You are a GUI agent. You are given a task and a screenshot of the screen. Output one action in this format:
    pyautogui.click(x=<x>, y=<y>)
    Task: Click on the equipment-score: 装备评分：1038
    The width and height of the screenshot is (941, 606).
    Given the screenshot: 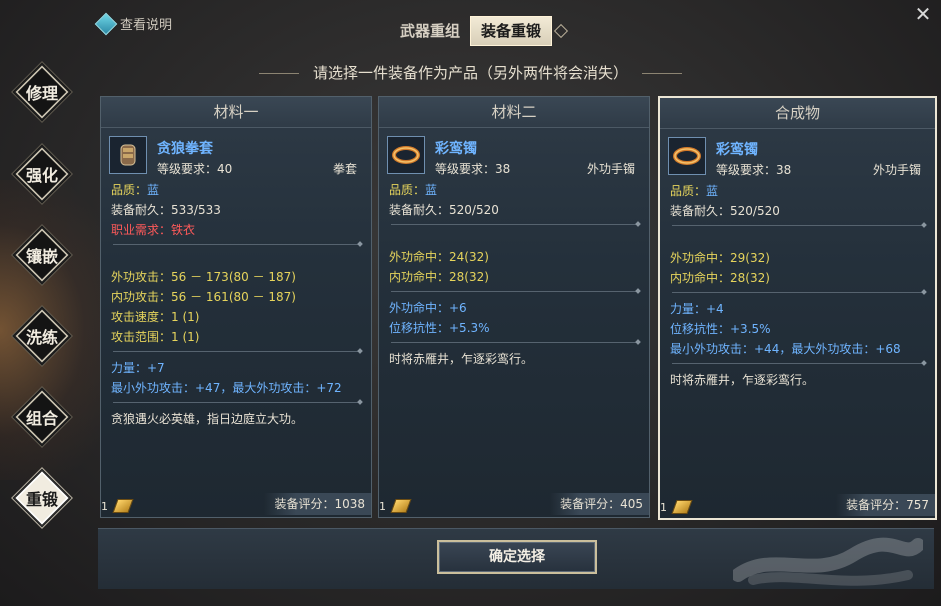 What is the action you would take?
    pyautogui.click(x=317, y=504)
    